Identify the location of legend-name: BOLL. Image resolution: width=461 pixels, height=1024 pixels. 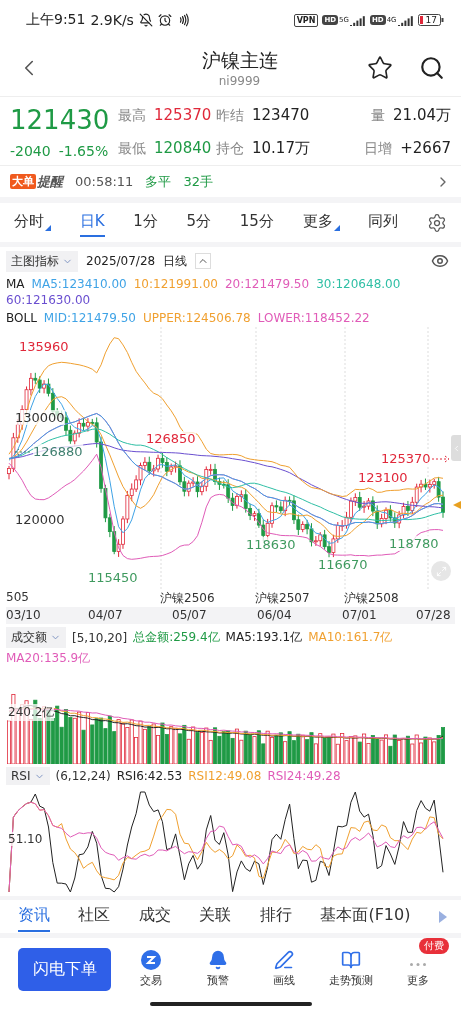
(21, 318).